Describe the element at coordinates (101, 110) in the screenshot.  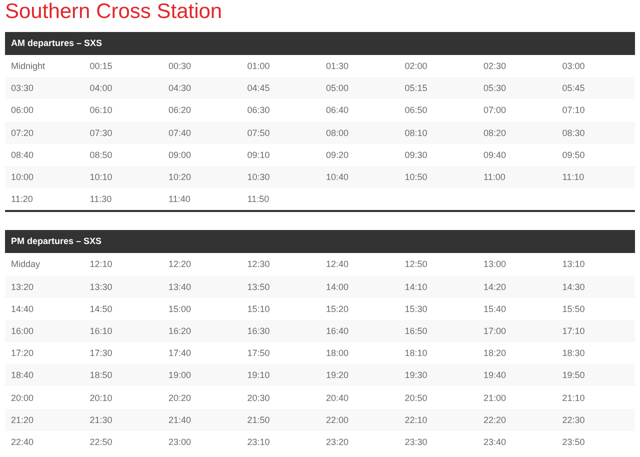
I see `table-cell-text: 06:10` at that location.